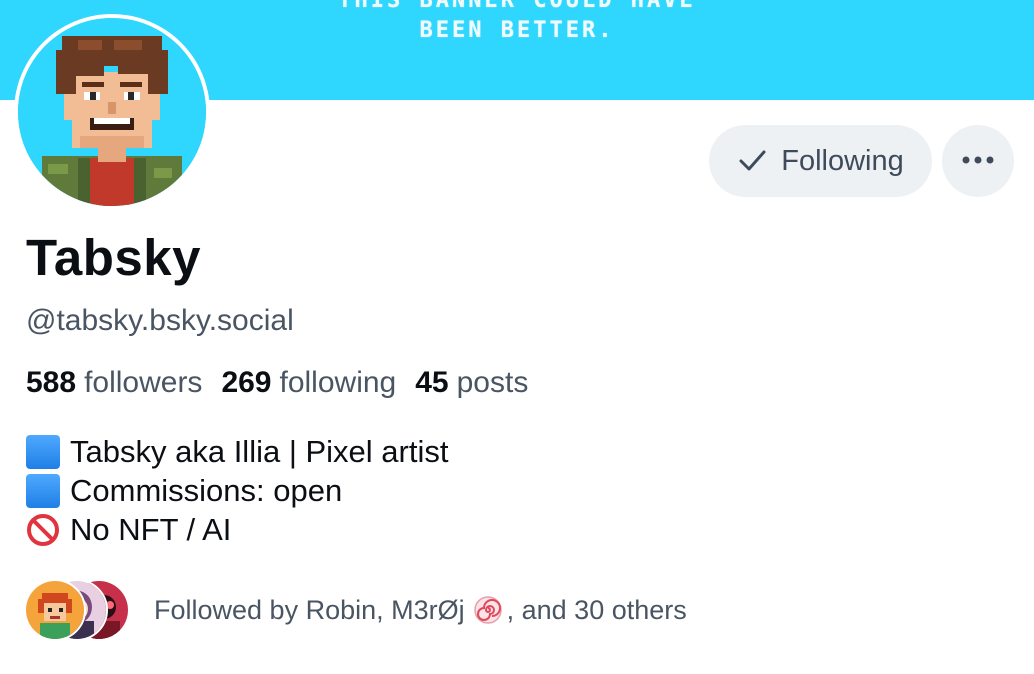  I want to click on spiral-candy-icon, so click(488, 610).